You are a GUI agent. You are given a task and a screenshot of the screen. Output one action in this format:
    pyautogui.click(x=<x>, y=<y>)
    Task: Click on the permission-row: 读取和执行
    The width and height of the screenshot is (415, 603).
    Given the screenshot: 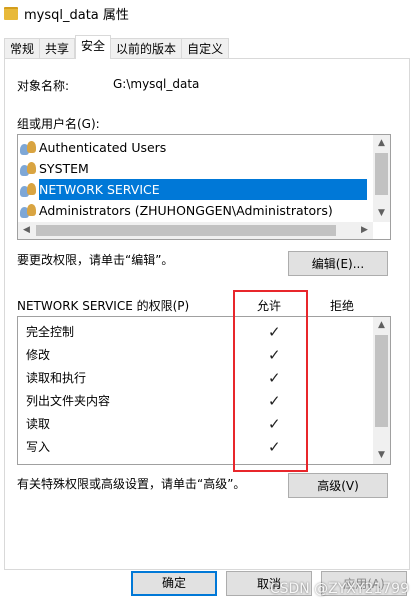 What is the action you would take?
    pyautogui.click(x=56, y=378)
    